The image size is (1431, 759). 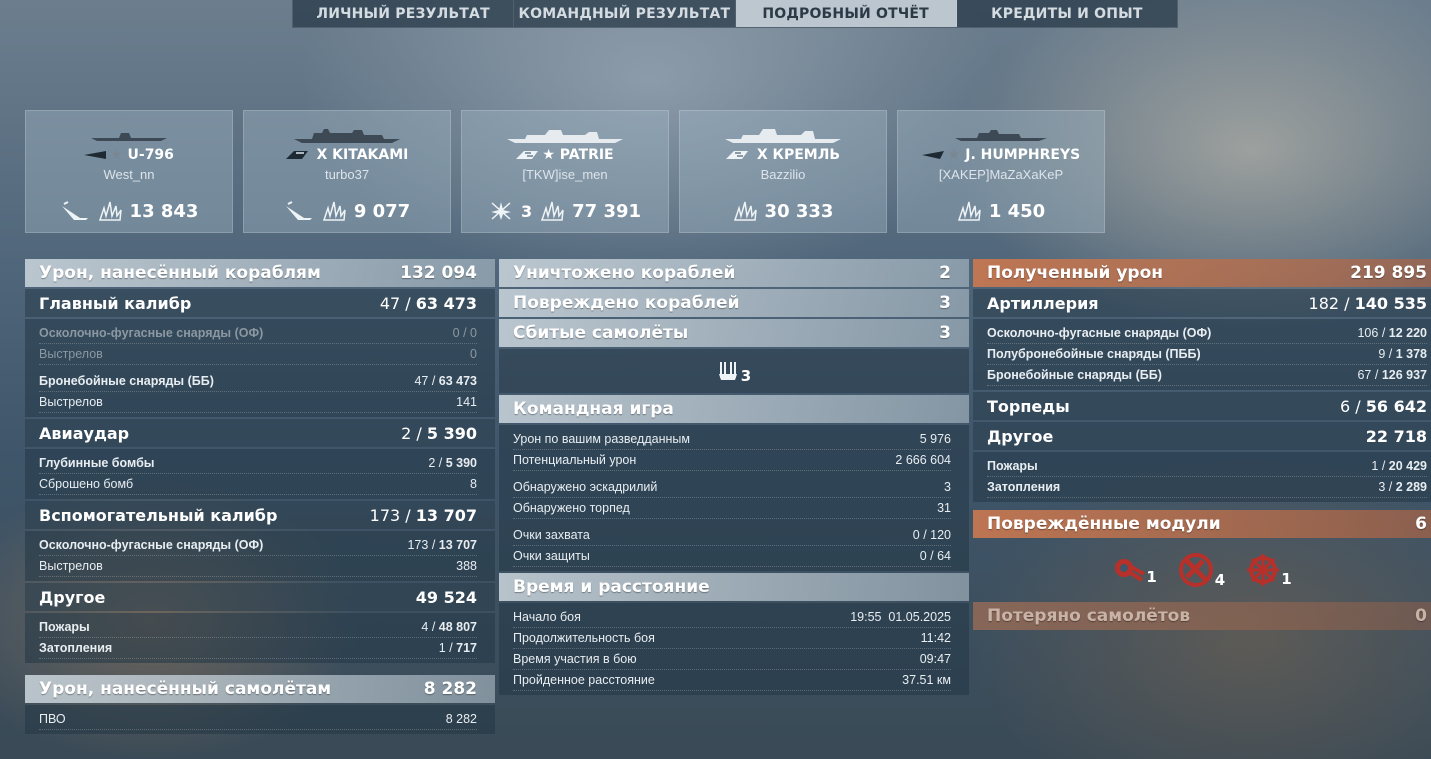 I want to click on participation-time-row: Время участия в бою 09:47, so click(x=732, y=659).